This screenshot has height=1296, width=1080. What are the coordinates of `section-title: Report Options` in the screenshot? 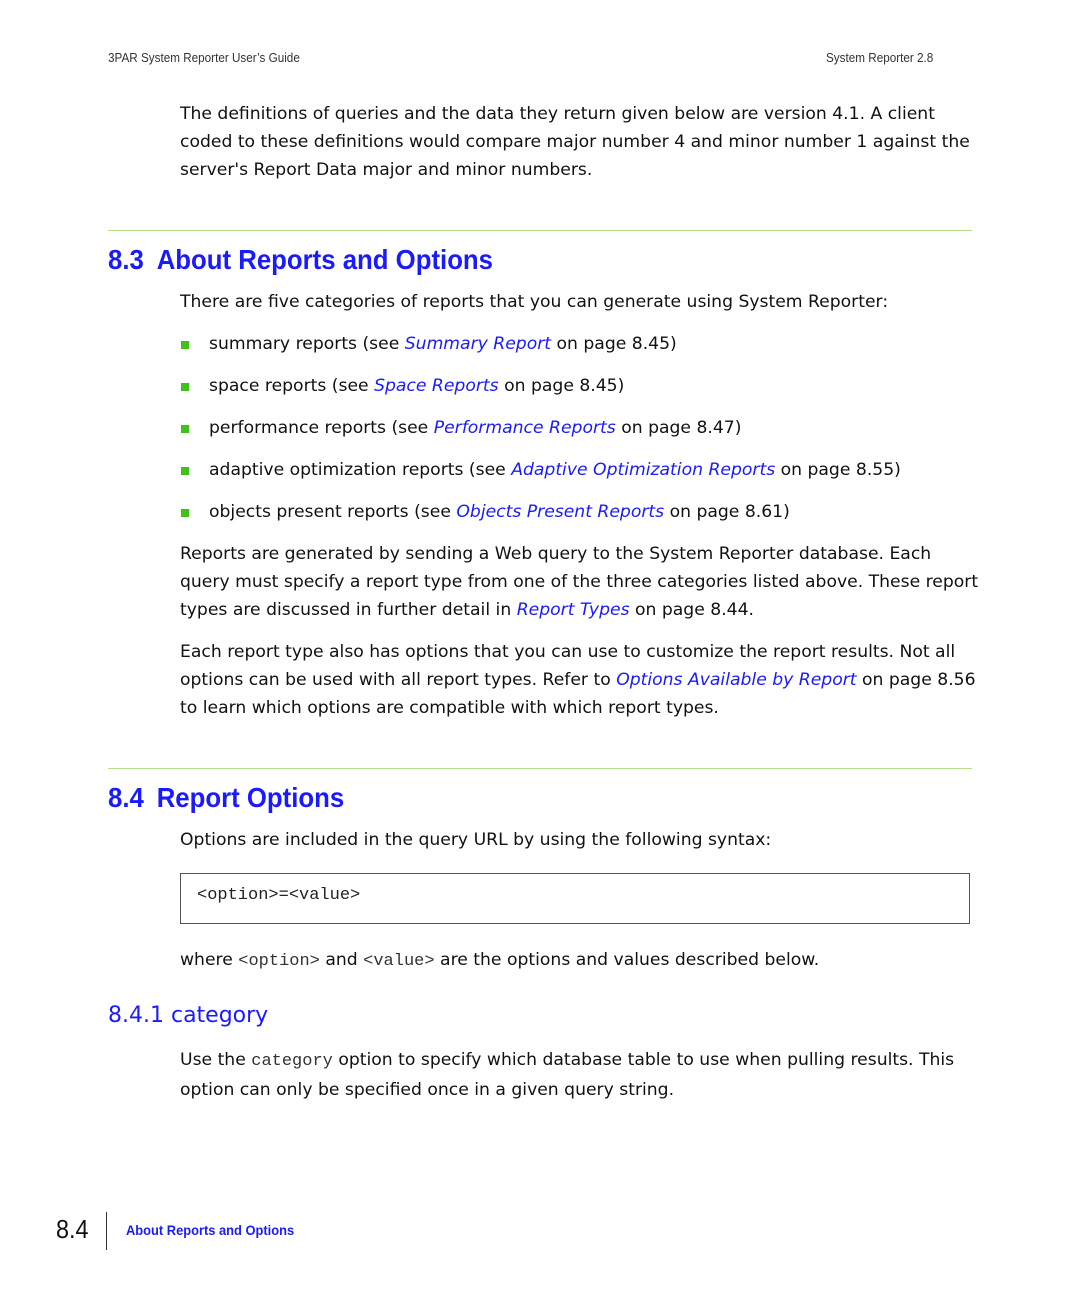 It's located at (250, 797).